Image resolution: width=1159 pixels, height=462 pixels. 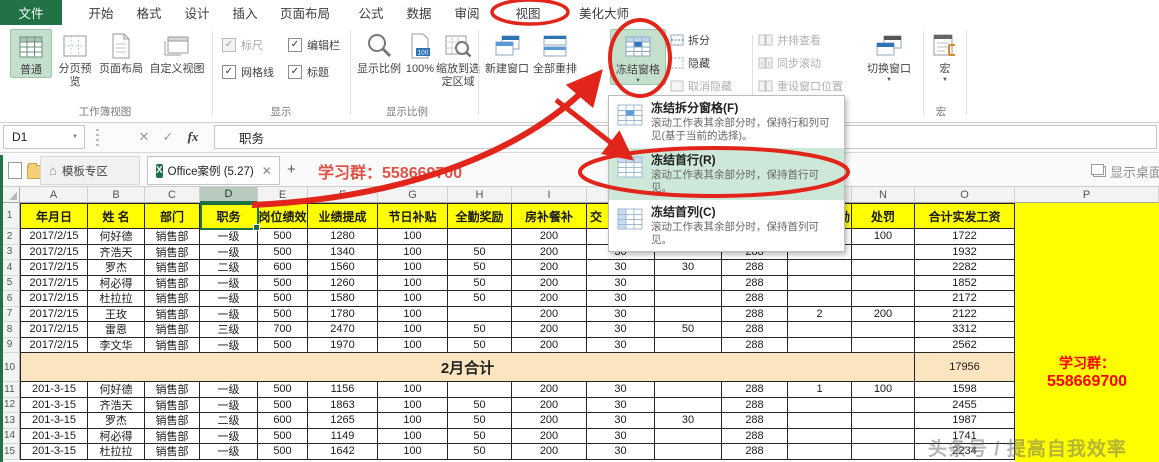 What do you see at coordinates (555, 52) in the screenshot?
I see `arrange-all-button: 全部重排` at bounding box center [555, 52].